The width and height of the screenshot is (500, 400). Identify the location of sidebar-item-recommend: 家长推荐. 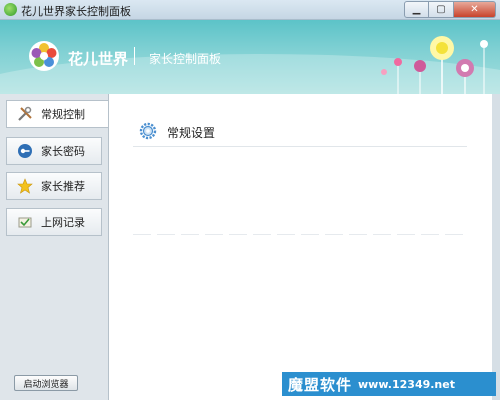
(54, 186).